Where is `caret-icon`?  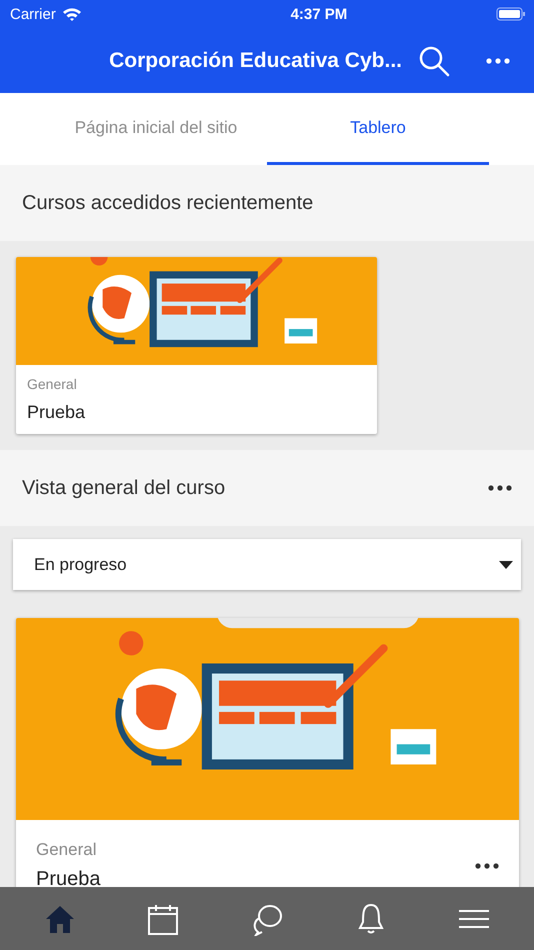 caret-icon is located at coordinates (506, 564).